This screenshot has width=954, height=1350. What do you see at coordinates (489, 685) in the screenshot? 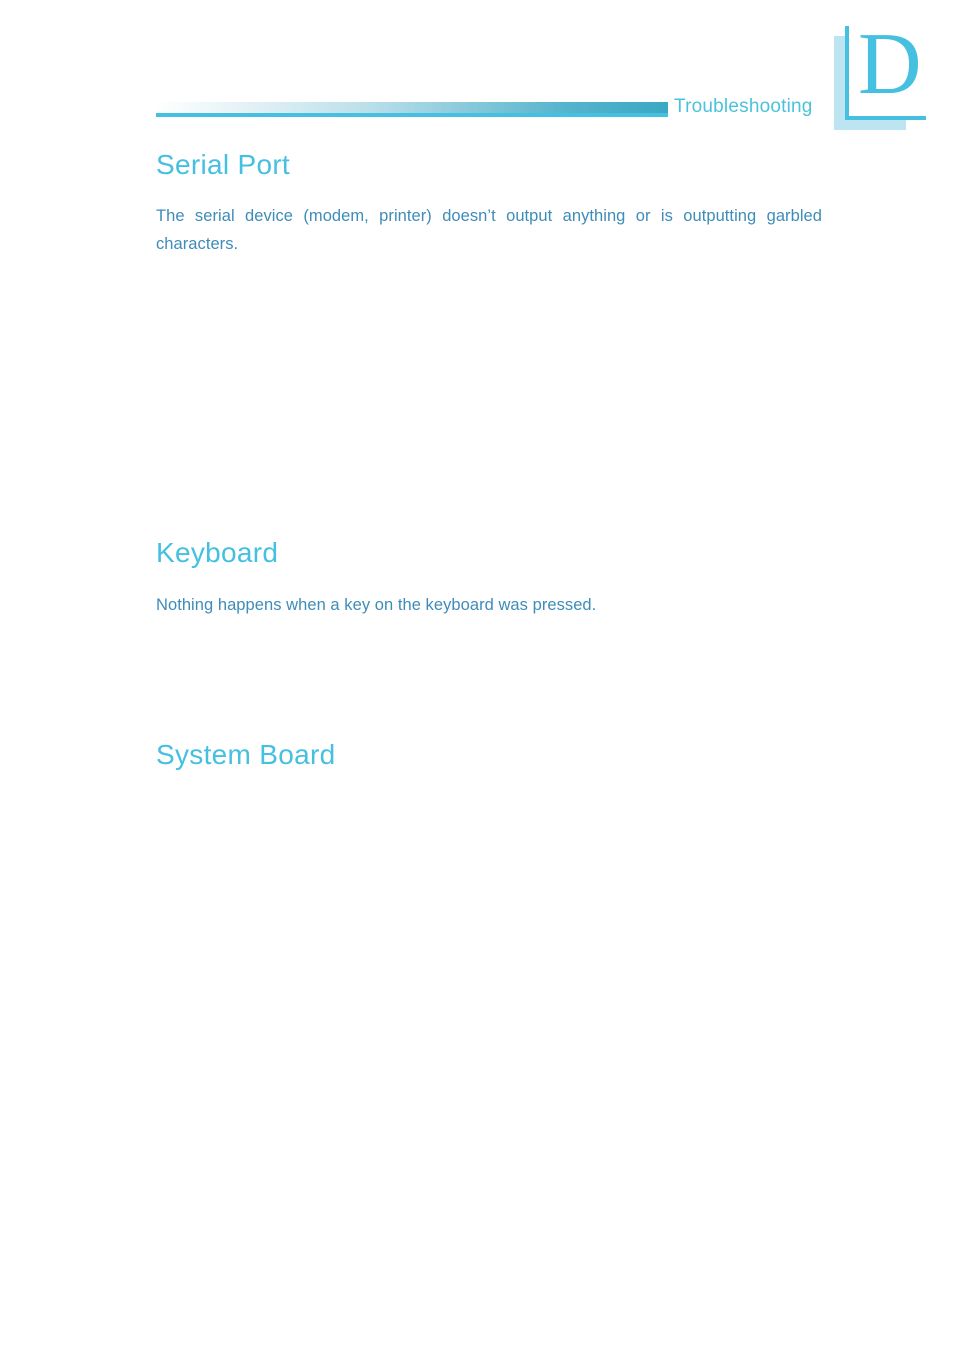
I see `section-blank-area-keyboard` at bounding box center [489, 685].